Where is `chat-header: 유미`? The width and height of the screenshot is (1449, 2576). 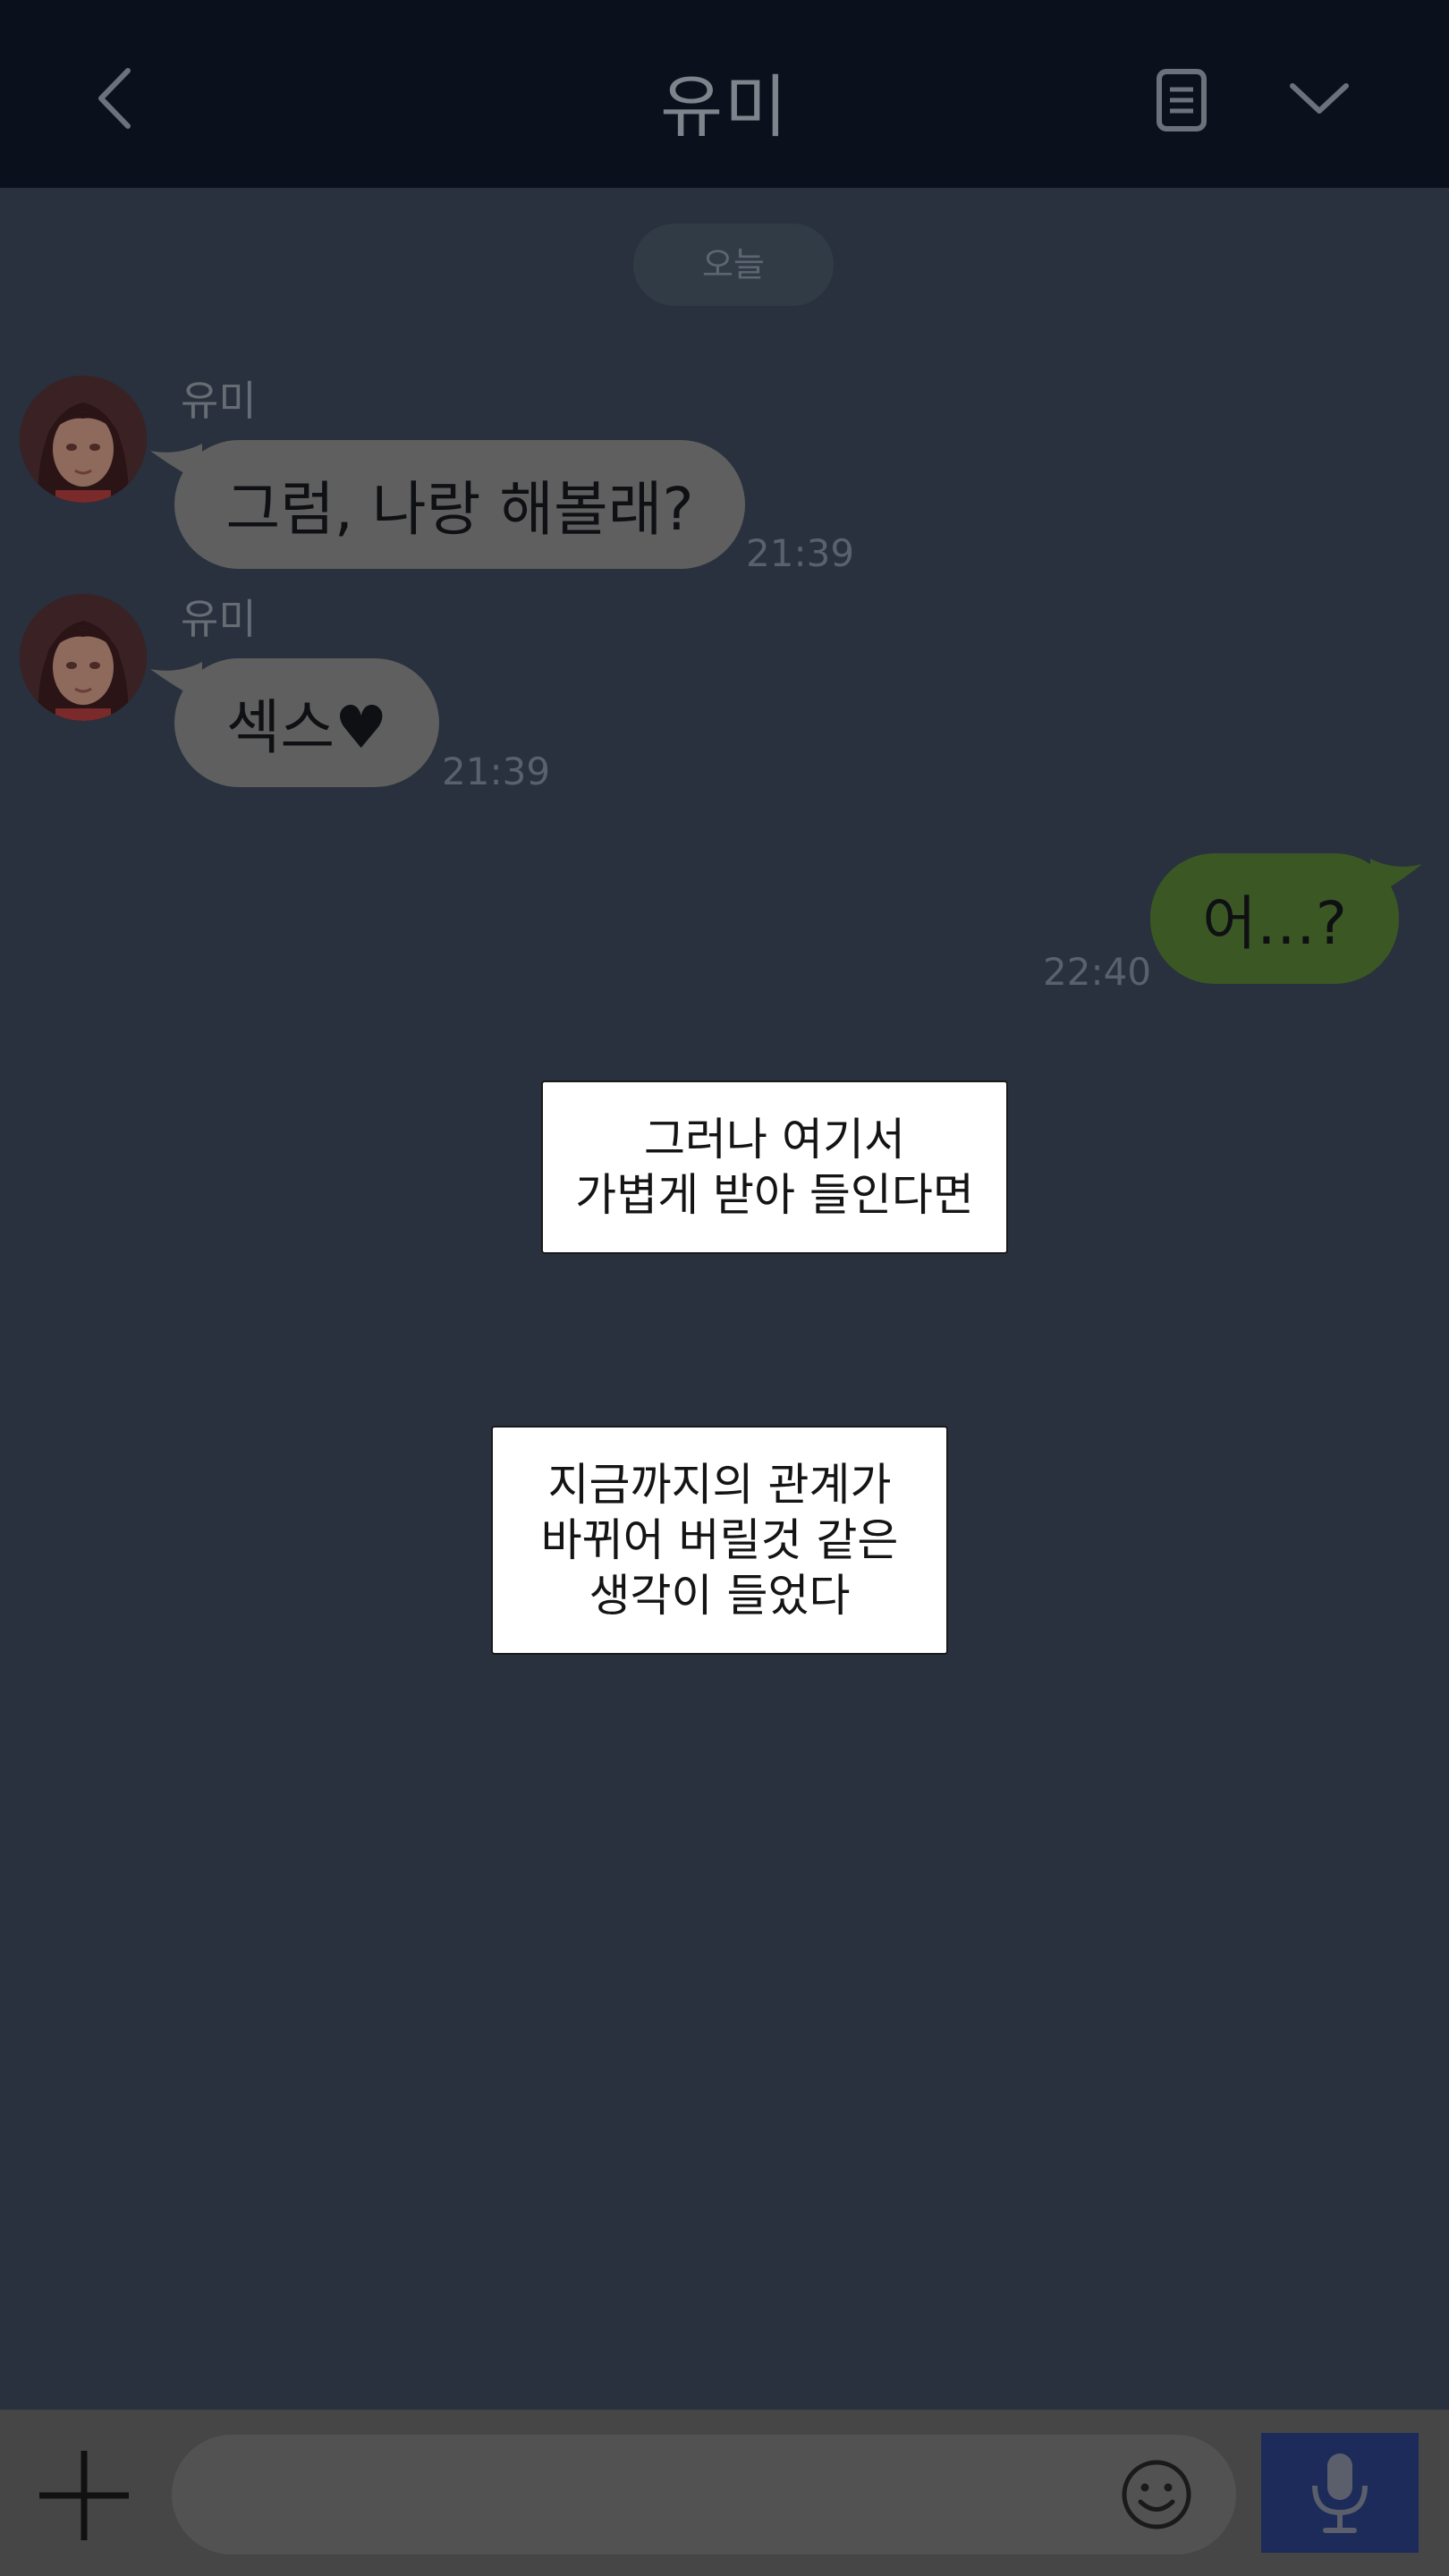 chat-header: 유미 is located at coordinates (724, 94).